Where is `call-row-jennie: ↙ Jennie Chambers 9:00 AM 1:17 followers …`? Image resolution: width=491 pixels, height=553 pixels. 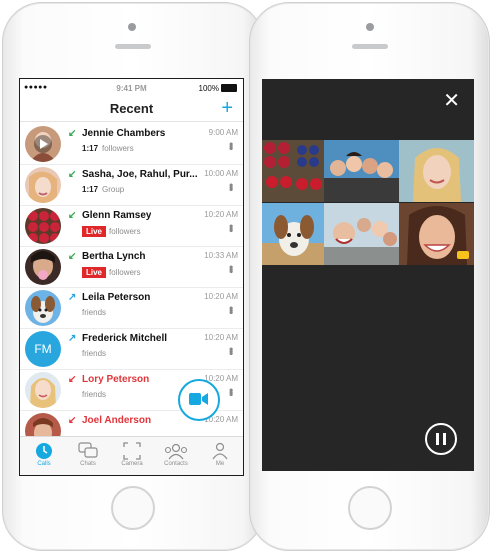
call-row-jennie: ↙ Jennie Chambers 9:00 AM 1:17 followers … is located at coordinates (131, 144).